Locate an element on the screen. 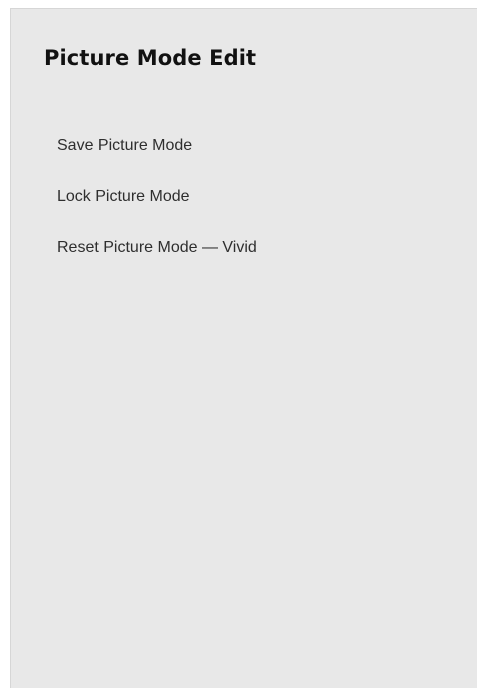 The width and height of the screenshot is (477, 688). menu-item-save-picture-mode: Save Picture Mode is located at coordinates (157, 152).